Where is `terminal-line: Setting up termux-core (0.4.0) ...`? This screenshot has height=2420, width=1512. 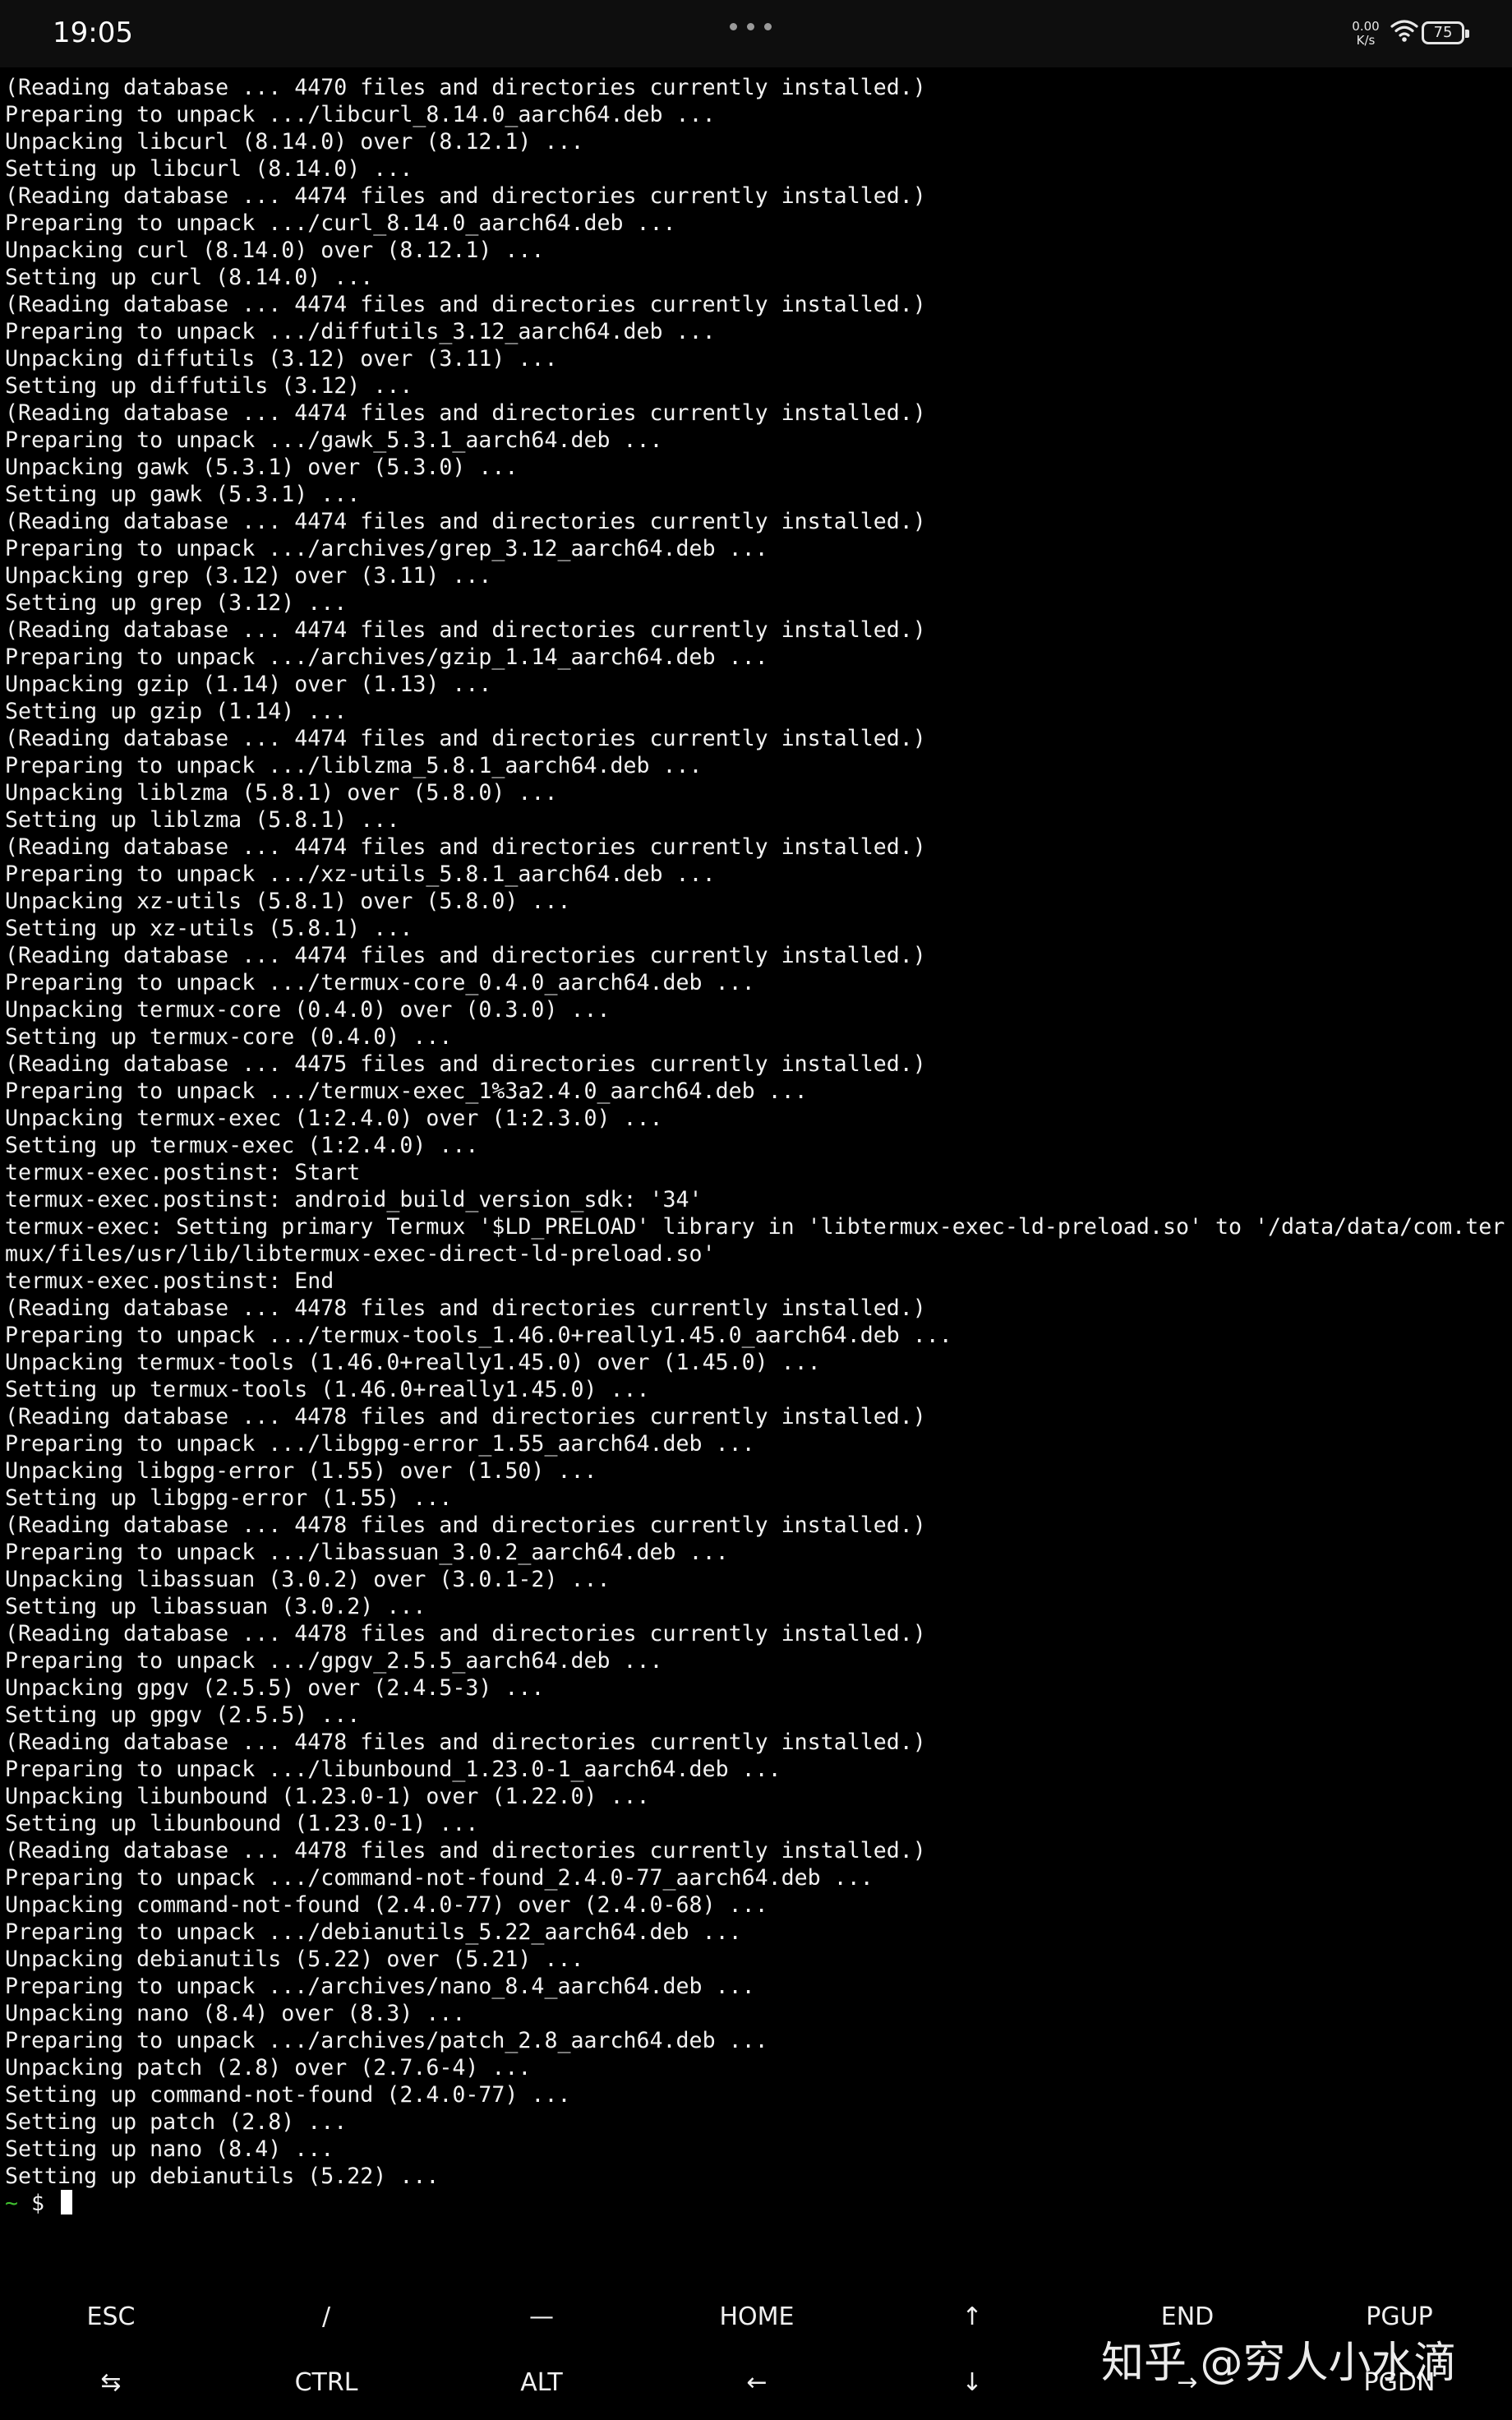
terminal-line: Setting up termux-core (0.4.0) ... is located at coordinates (229, 1037).